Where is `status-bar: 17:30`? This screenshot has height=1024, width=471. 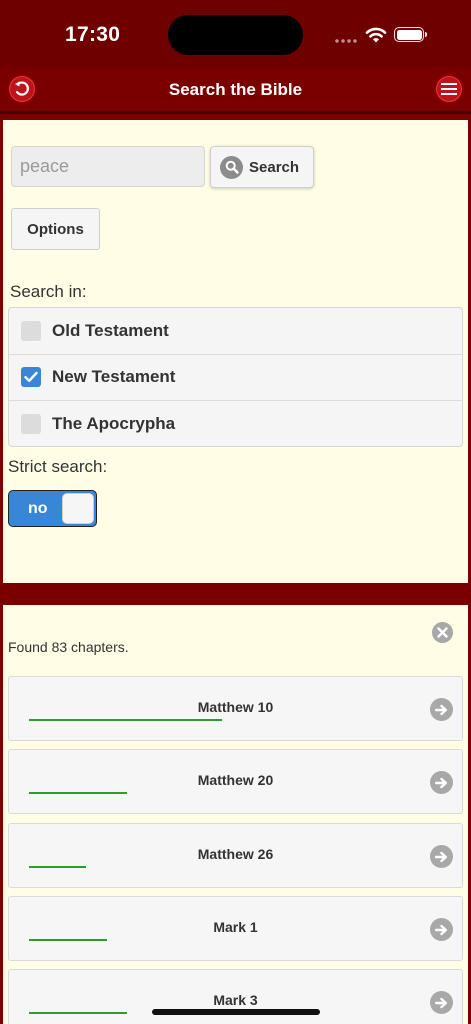
status-bar: 17:30 is located at coordinates (235, 34).